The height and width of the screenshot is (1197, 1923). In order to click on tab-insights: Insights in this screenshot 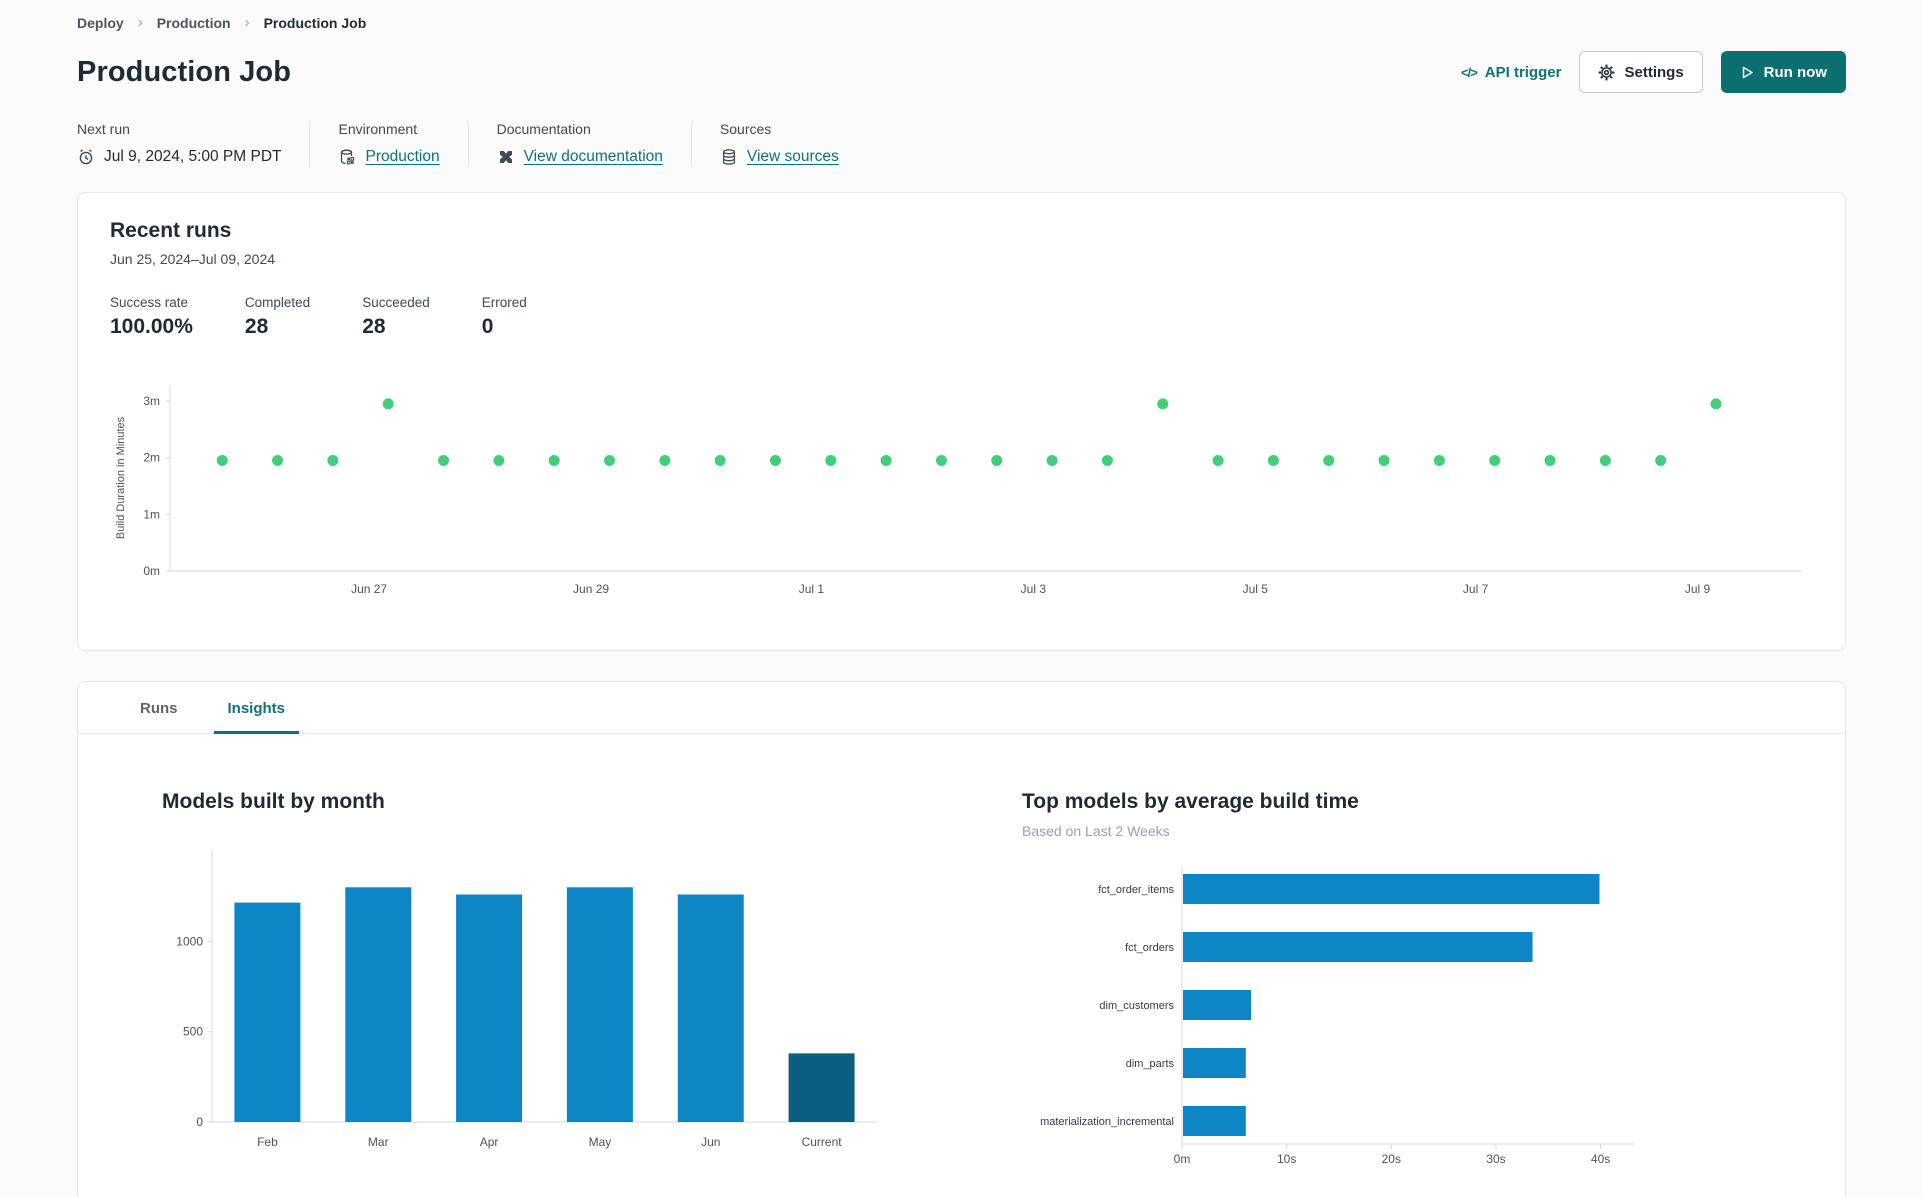, I will do `click(256, 708)`.